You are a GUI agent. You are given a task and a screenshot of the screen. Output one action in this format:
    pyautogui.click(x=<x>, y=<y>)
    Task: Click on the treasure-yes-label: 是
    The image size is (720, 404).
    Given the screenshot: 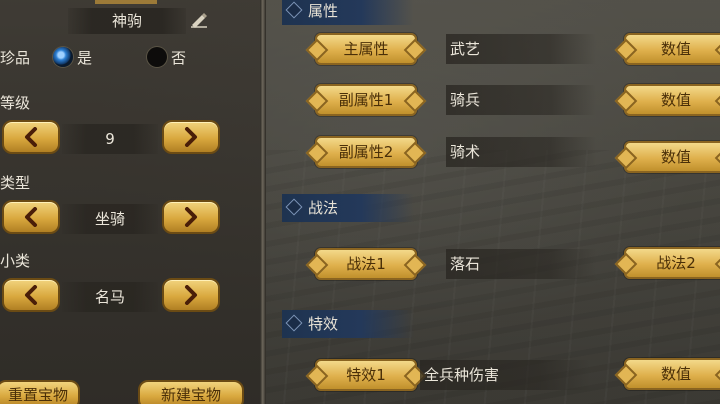 What is the action you would take?
    pyautogui.click(x=84, y=57)
    